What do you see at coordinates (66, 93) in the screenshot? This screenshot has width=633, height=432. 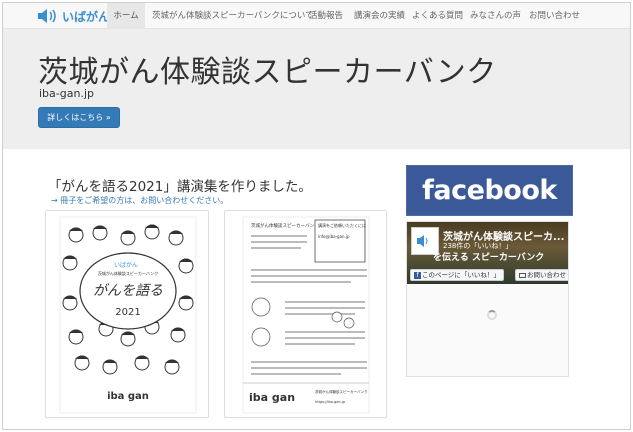 I see `site-domain: iba-gan.jp` at bounding box center [66, 93].